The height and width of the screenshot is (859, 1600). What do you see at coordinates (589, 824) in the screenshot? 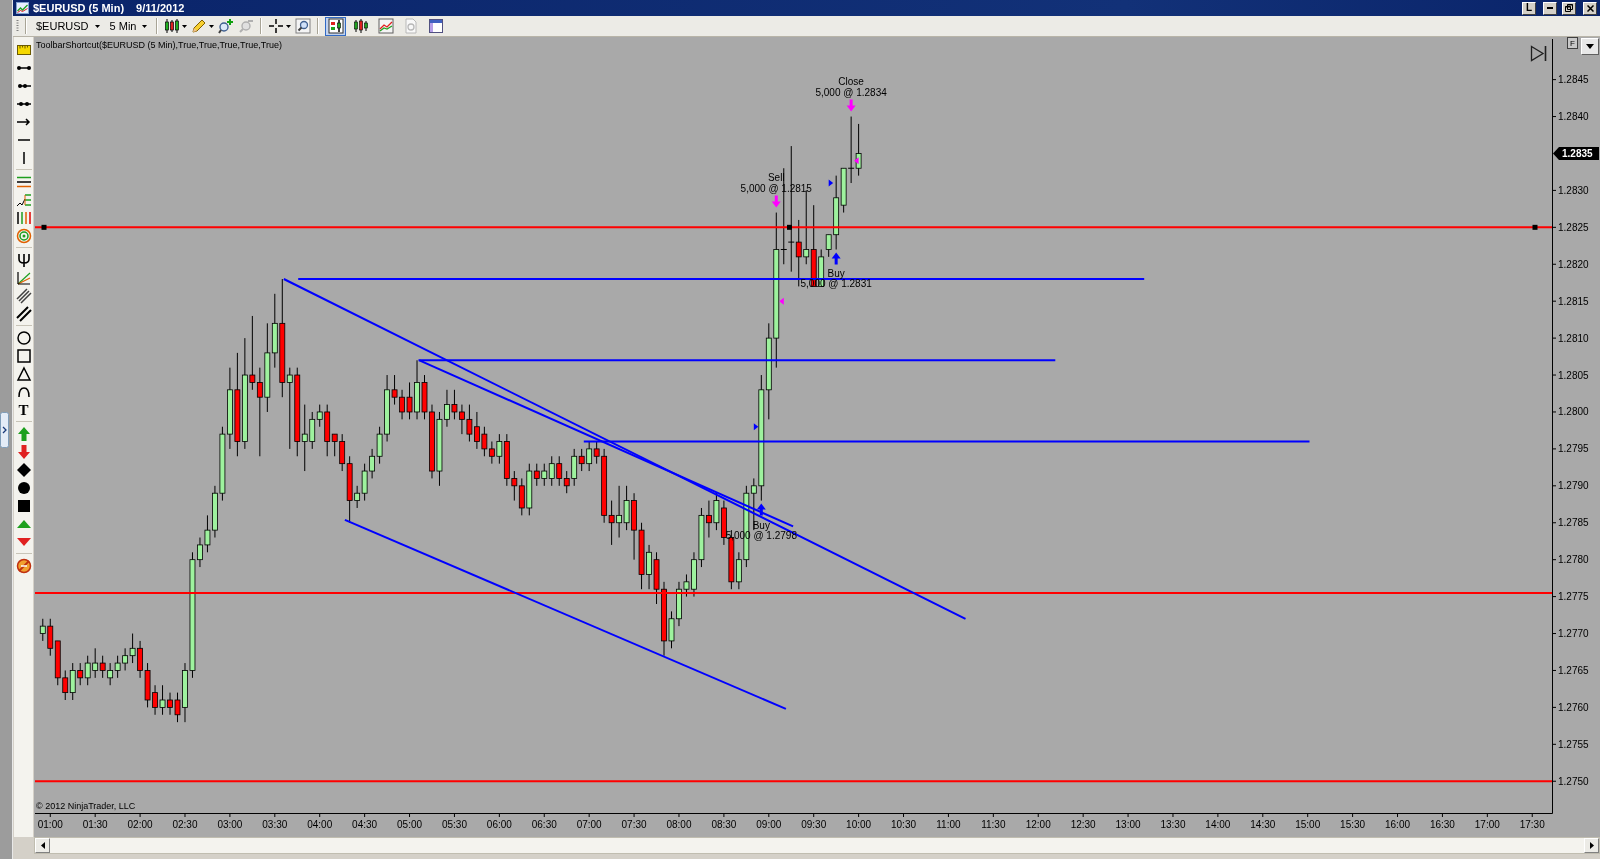
I see `time-axis-label: 07:00` at bounding box center [589, 824].